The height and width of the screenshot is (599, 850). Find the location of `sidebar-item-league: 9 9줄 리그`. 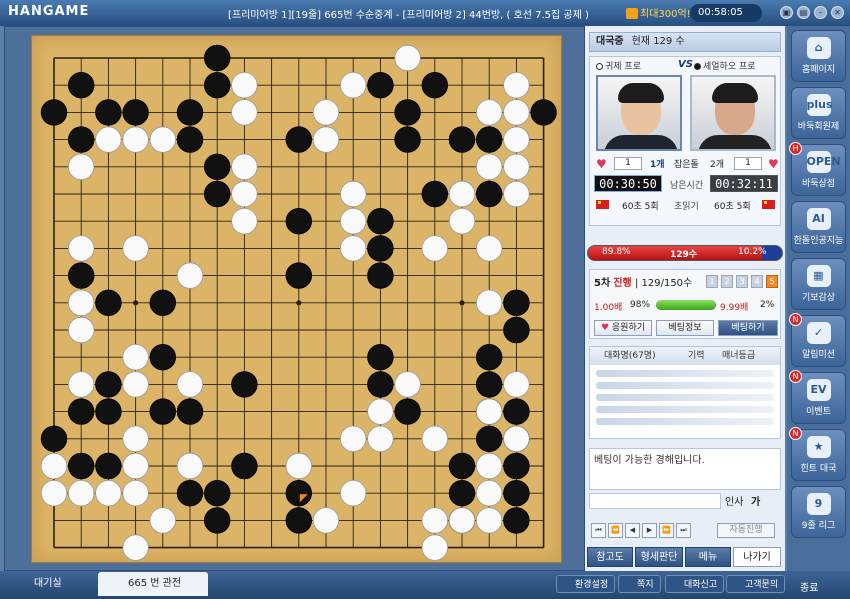

sidebar-item-league: 9 9줄 리그 is located at coordinates (818, 512).